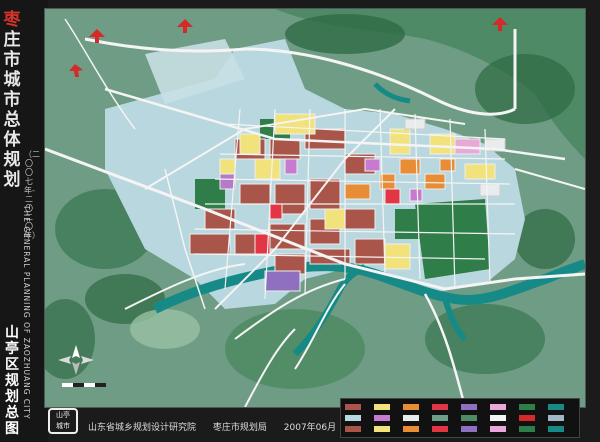 The image size is (600, 442). Describe the element at coordinates (407, 224) in the screenshot. I see `green-space` at that location.